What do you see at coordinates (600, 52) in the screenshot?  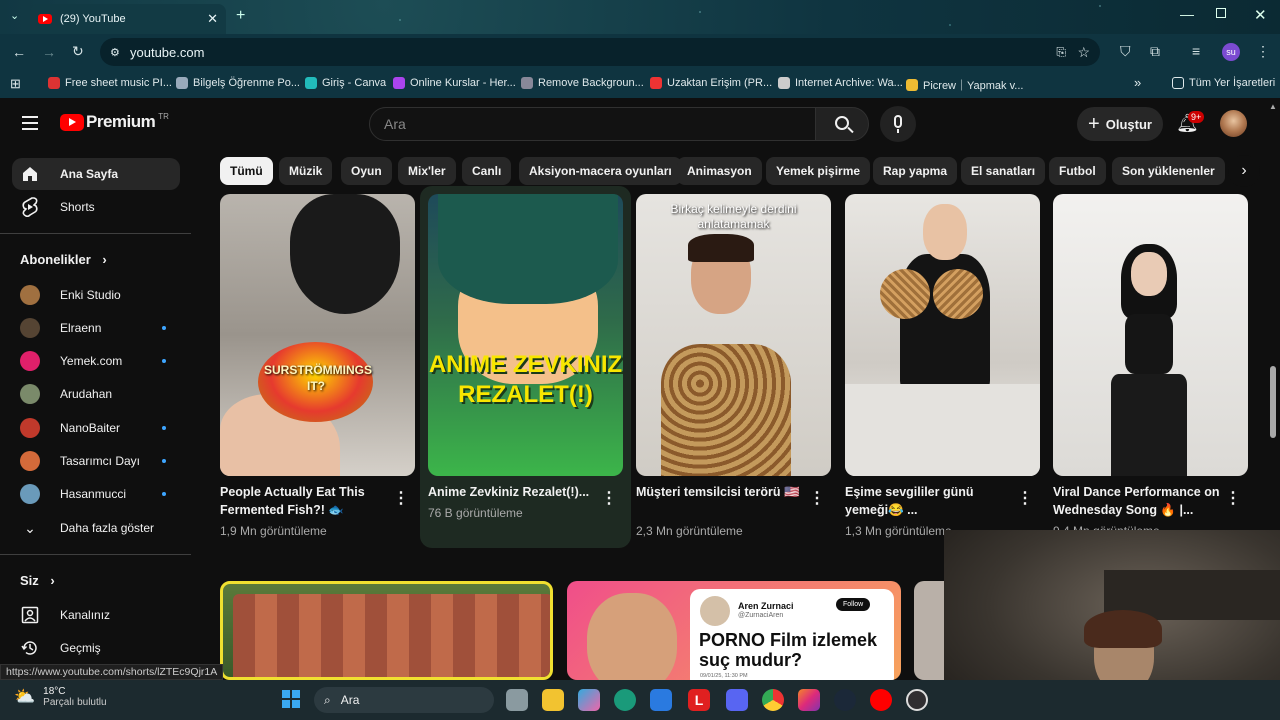 I see `url-field: ⚙ youtube.com ⎘ ☆` at bounding box center [600, 52].